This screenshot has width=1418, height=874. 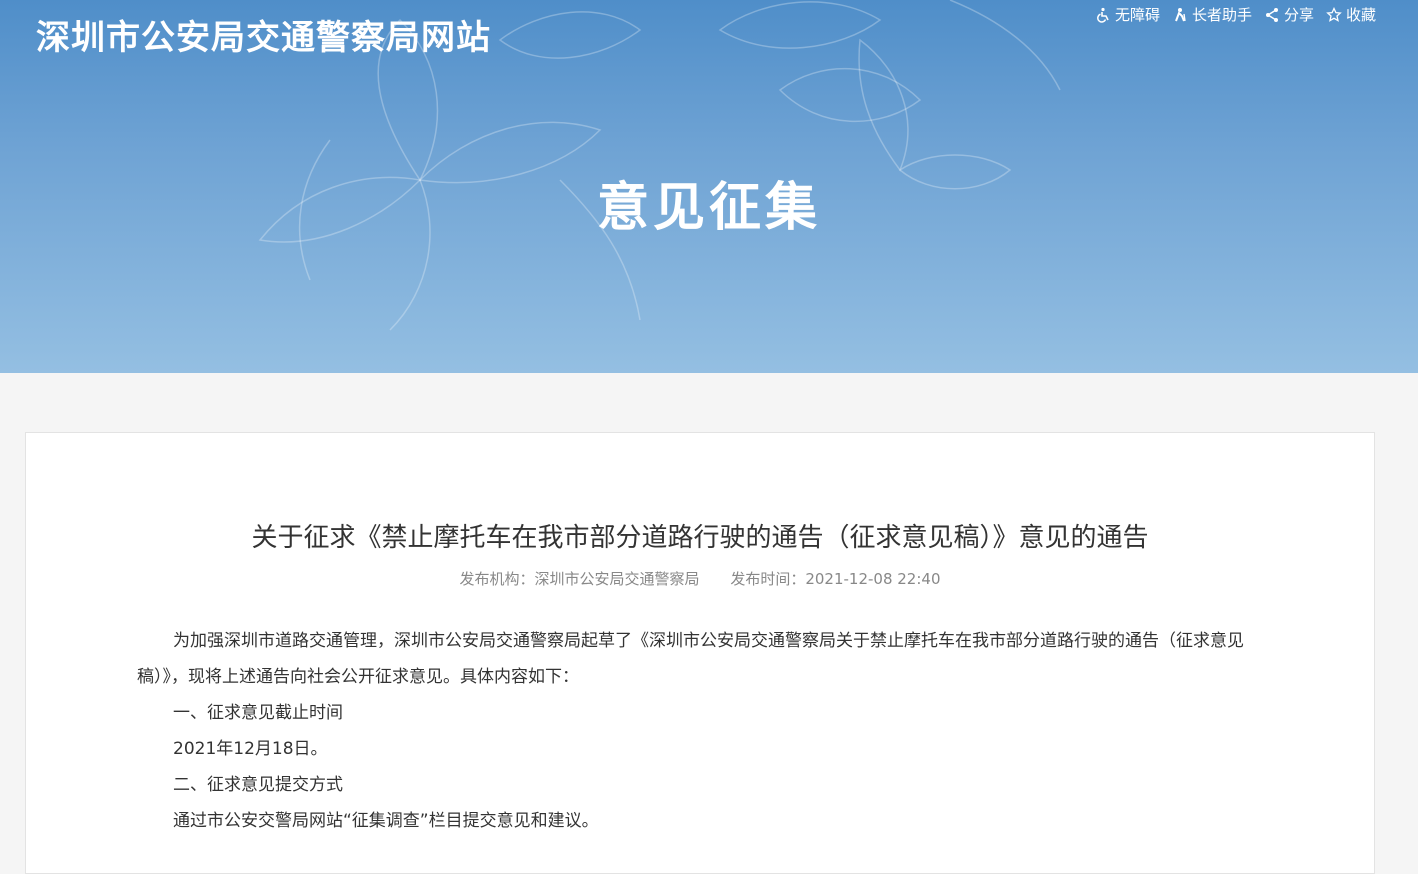 I want to click on favorite-button: 收藏, so click(x=1351, y=14).